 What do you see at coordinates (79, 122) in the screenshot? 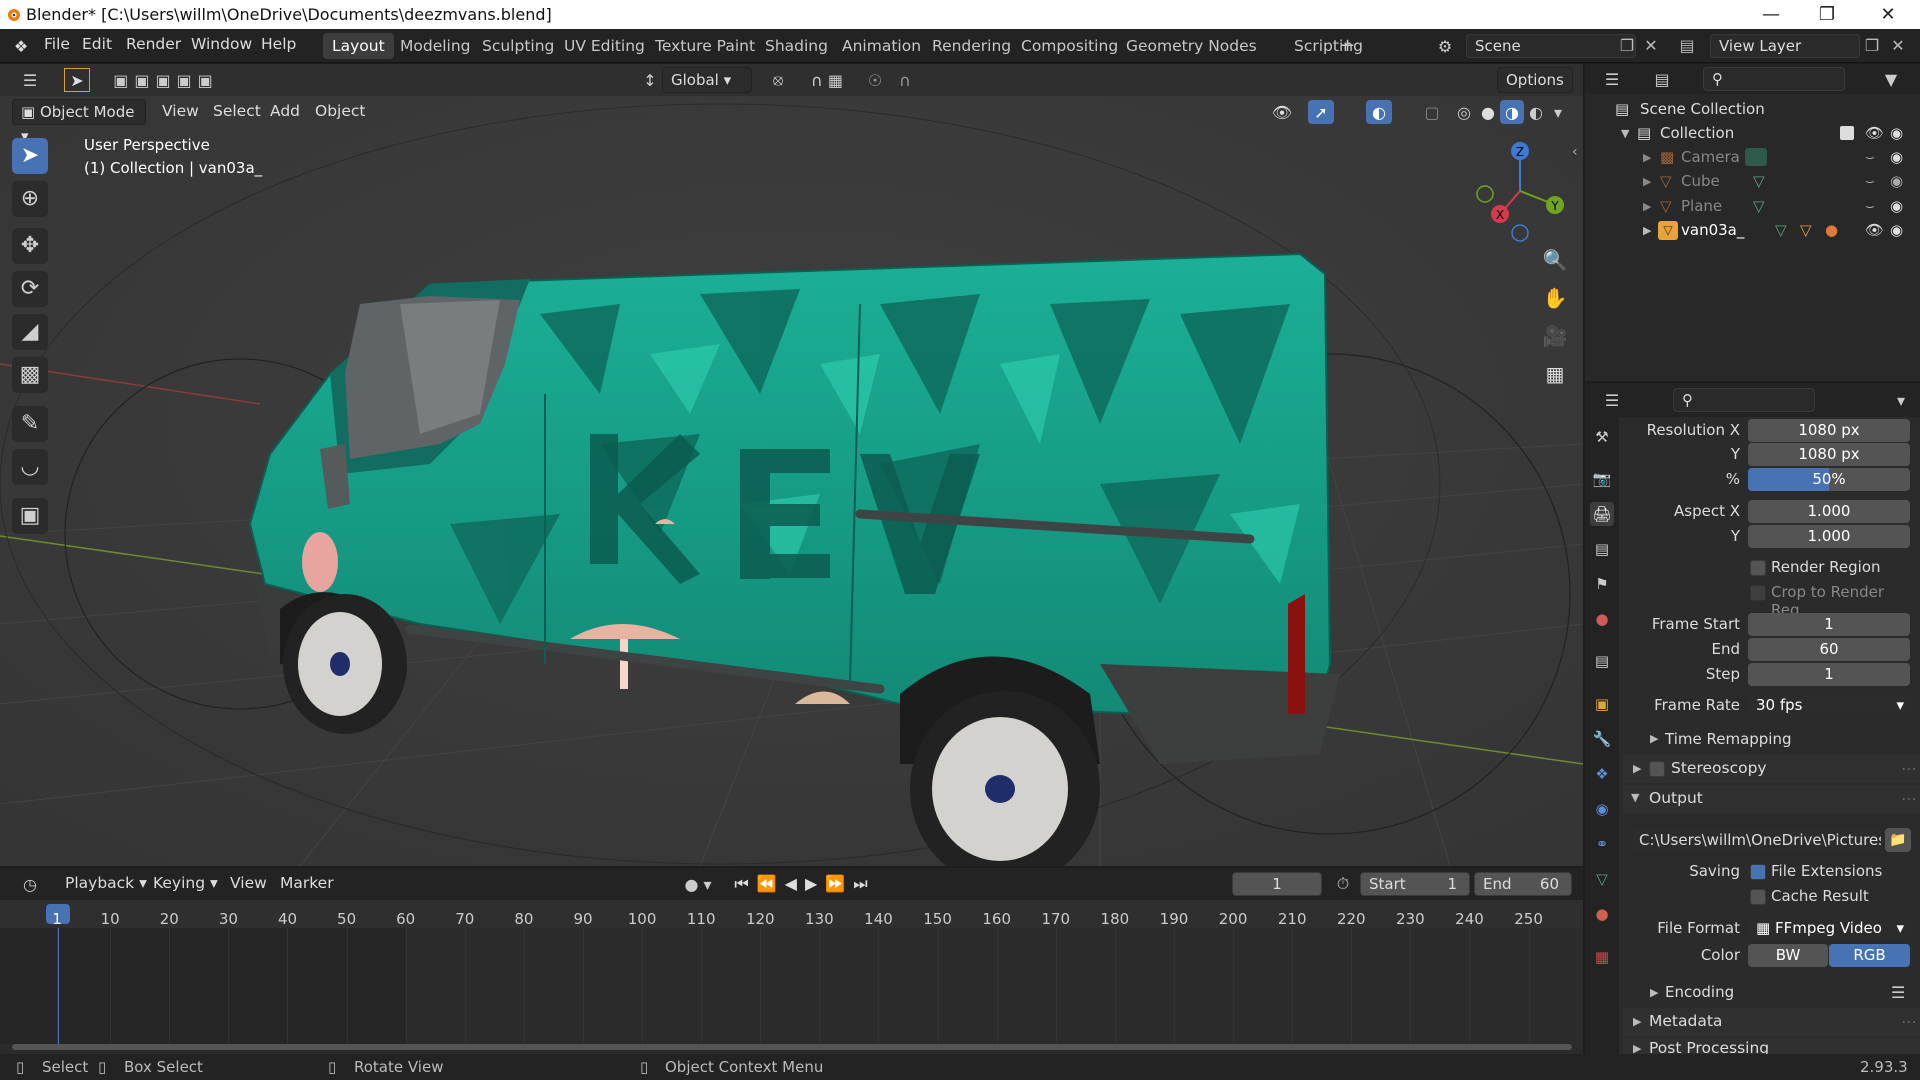
I see `object-mode-select: ▣ Object Mode ▾` at bounding box center [79, 122].